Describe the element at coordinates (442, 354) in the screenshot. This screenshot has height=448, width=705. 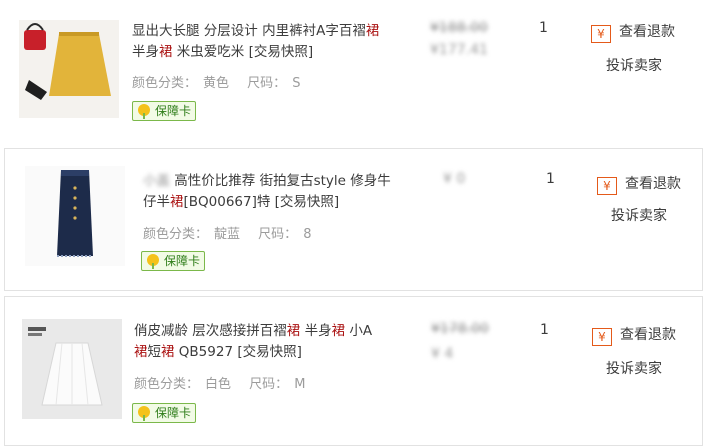
I see `paid-price: ¥ 4` at that location.